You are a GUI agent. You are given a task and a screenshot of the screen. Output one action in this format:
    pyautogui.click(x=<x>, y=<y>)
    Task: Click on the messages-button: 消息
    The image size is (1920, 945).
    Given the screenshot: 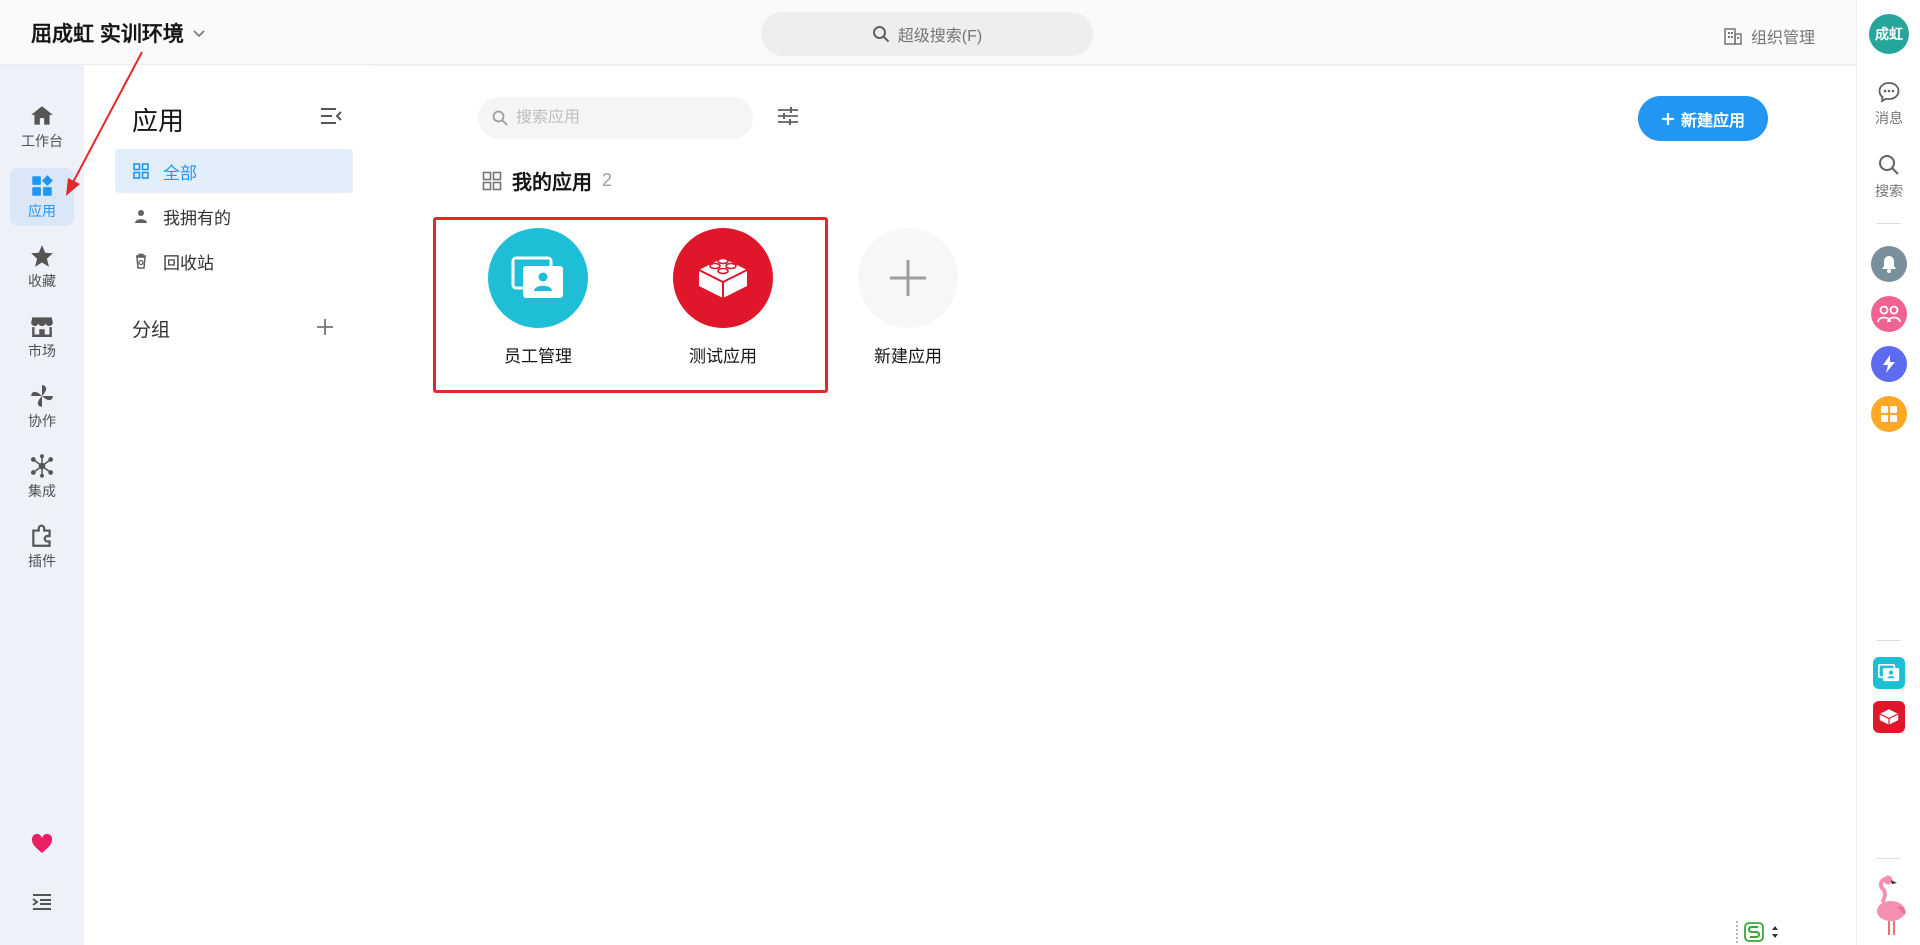 What is the action you would take?
    pyautogui.click(x=1888, y=104)
    